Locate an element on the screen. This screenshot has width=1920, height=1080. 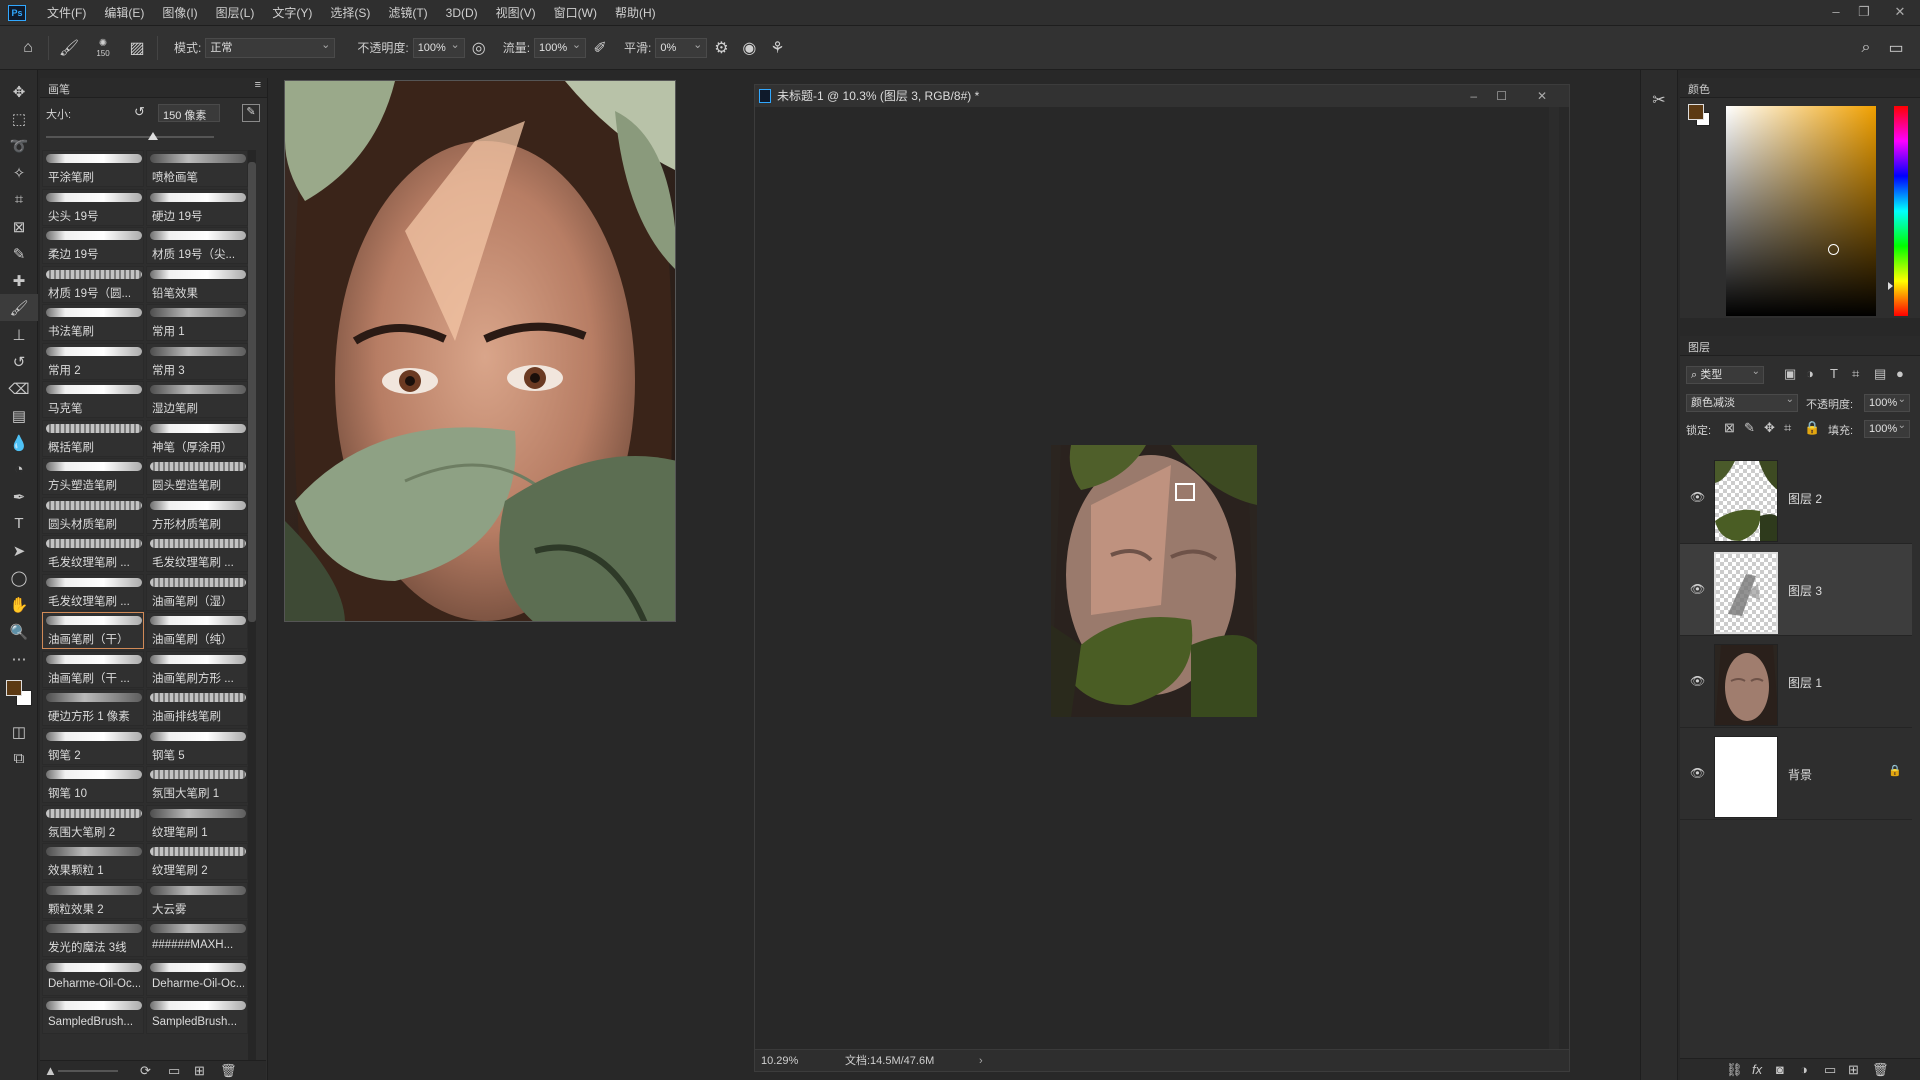
eraser-tool-icon: ⌫ is located at coordinates (19, 388).